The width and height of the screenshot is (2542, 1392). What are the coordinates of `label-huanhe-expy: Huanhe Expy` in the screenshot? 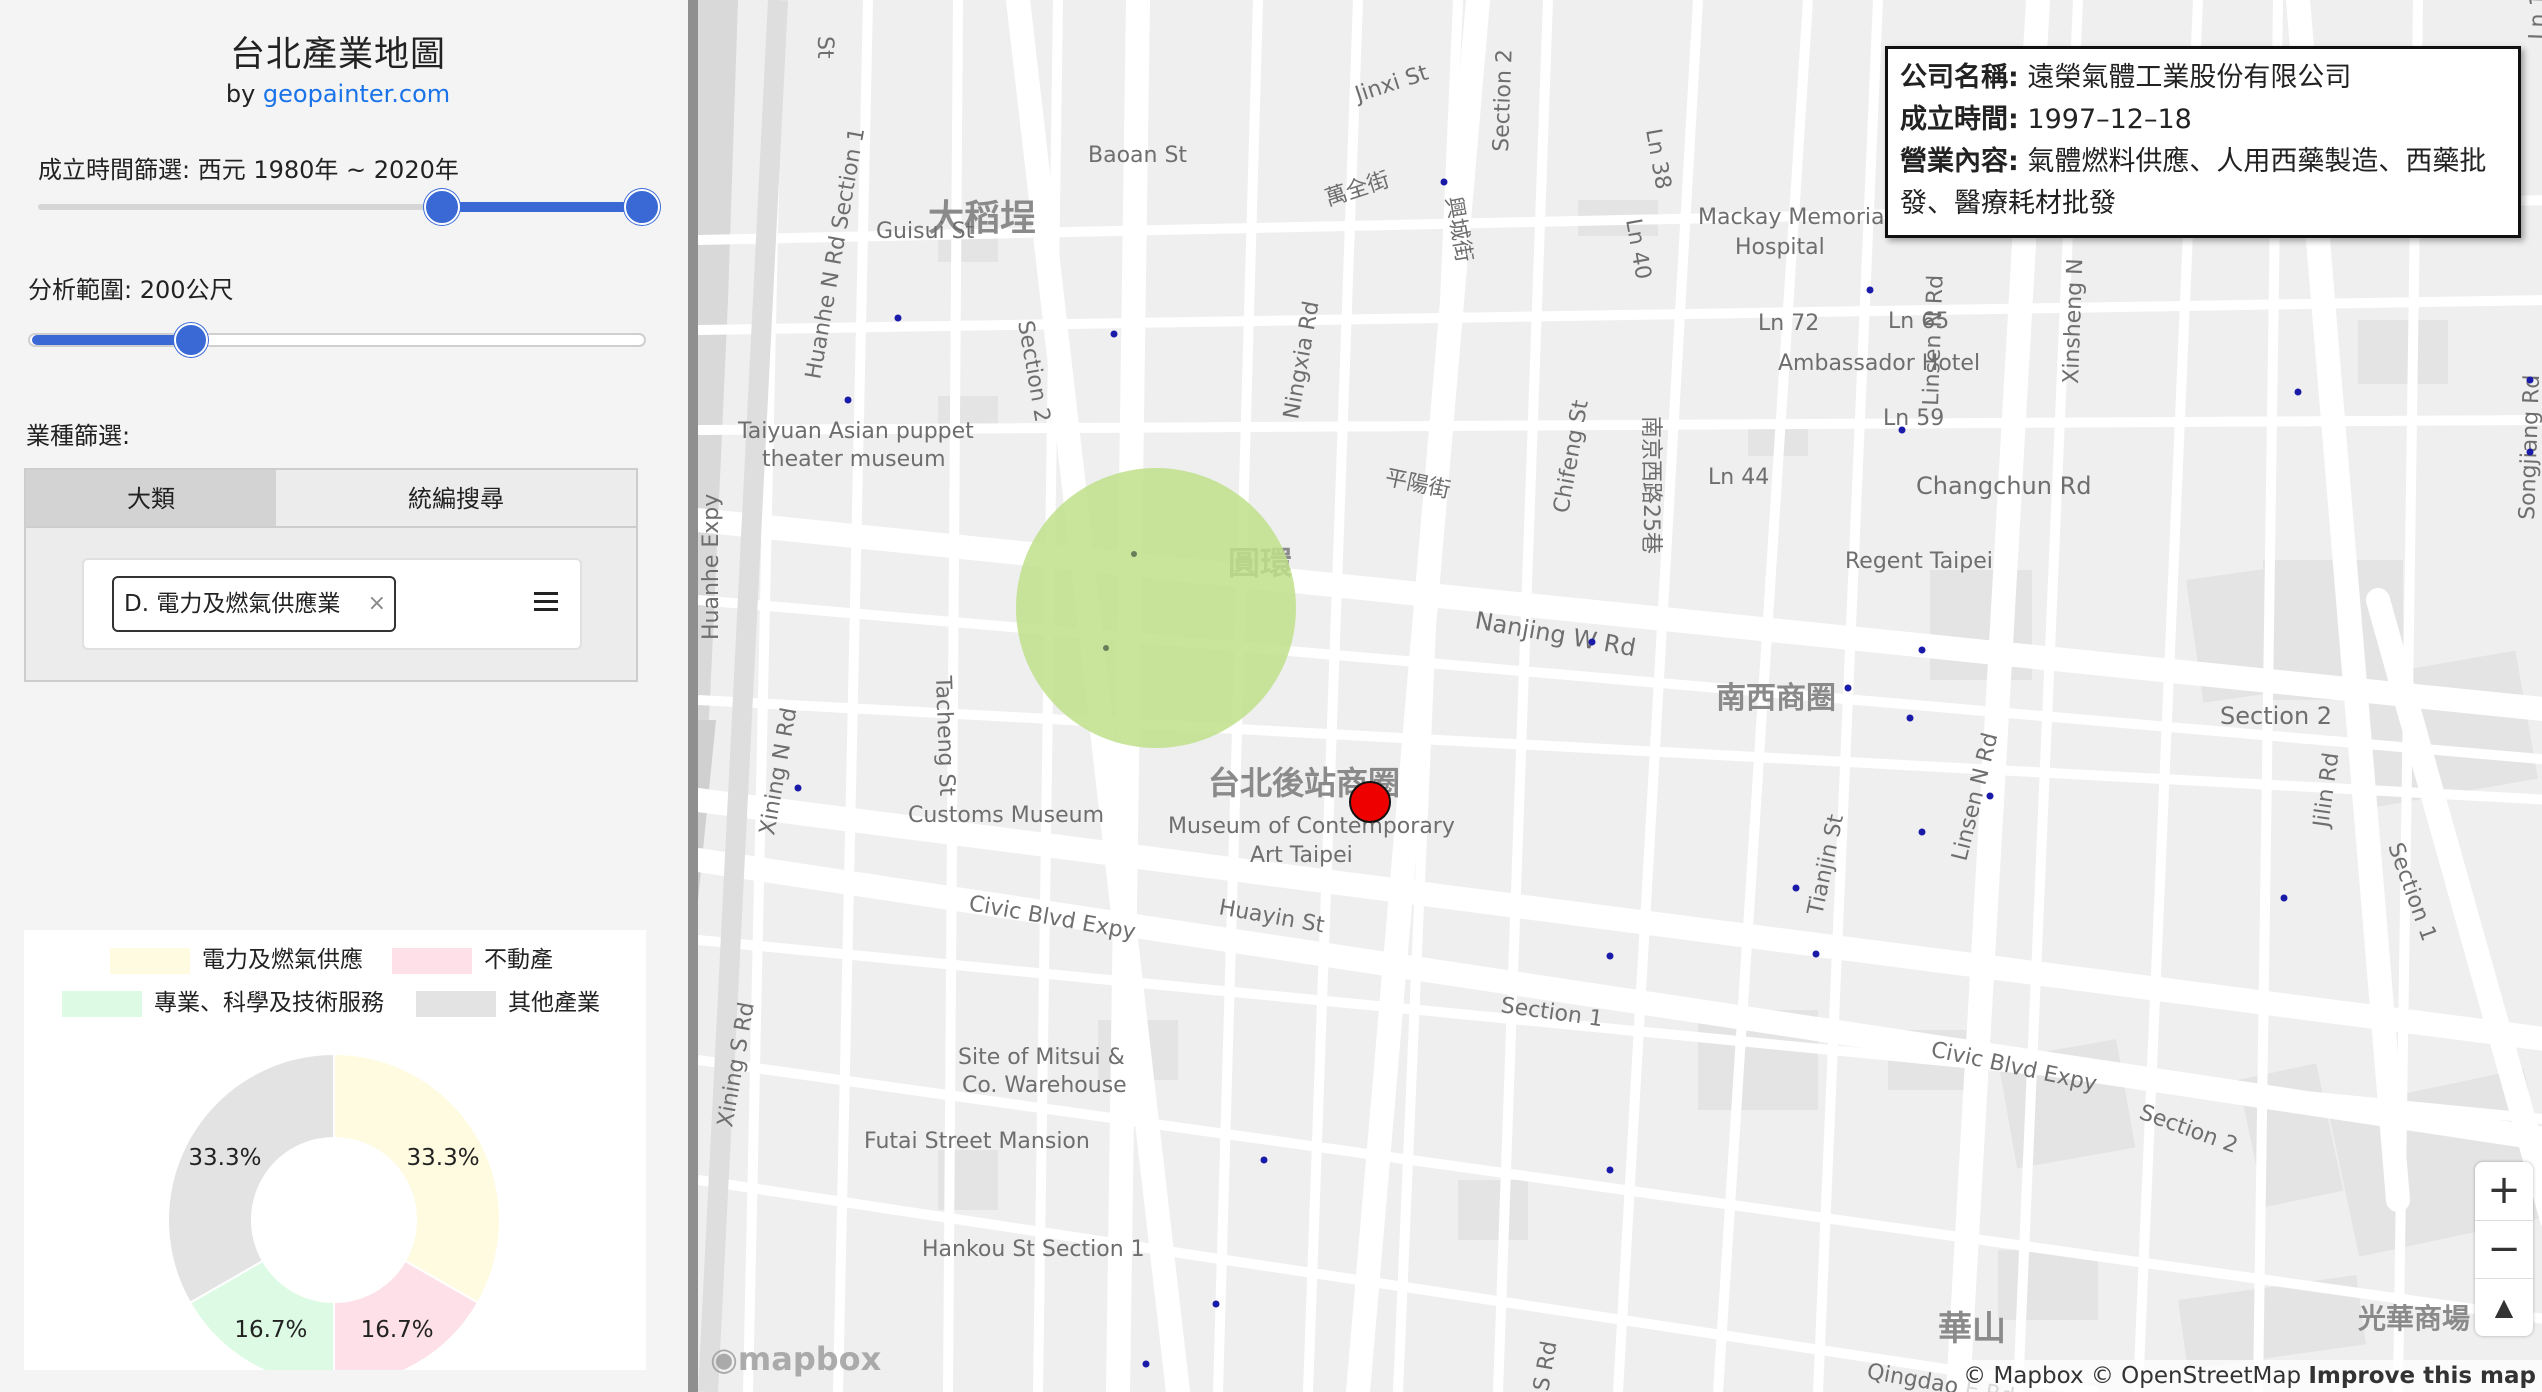 It's located at (711, 567).